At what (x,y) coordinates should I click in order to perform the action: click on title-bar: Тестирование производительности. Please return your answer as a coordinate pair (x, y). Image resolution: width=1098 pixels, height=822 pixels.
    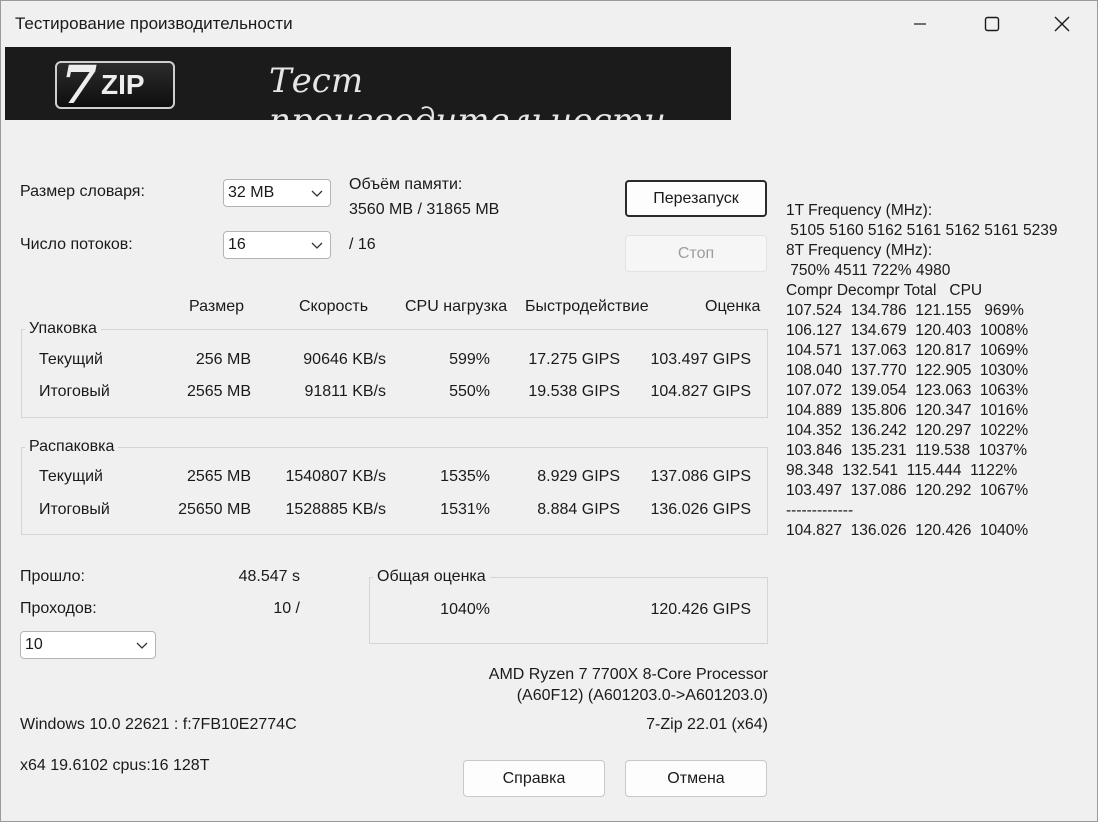
    Looking at the image, I should click on (549, 24).